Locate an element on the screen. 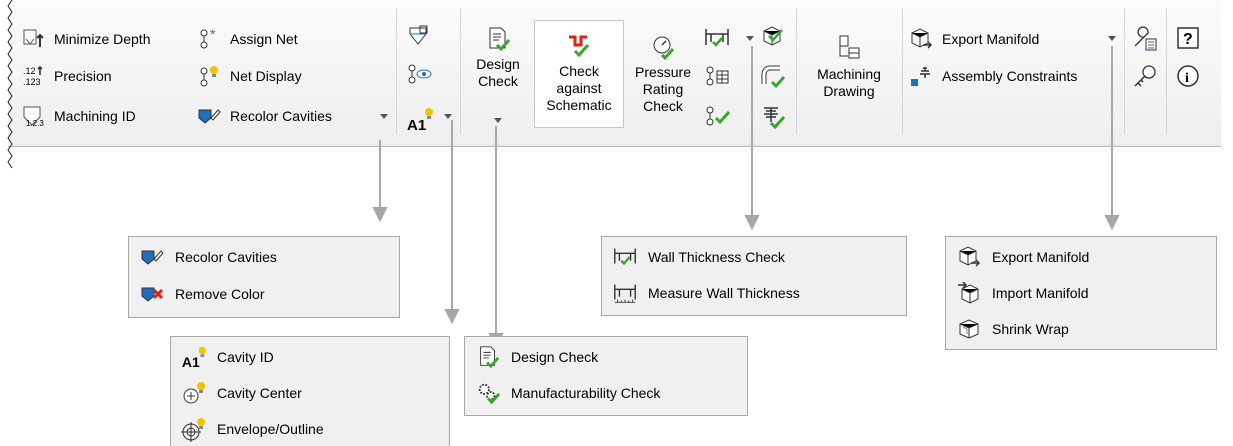 The image size is (1233, 446). svg-text: A1 is located at coordinates (191, 362).